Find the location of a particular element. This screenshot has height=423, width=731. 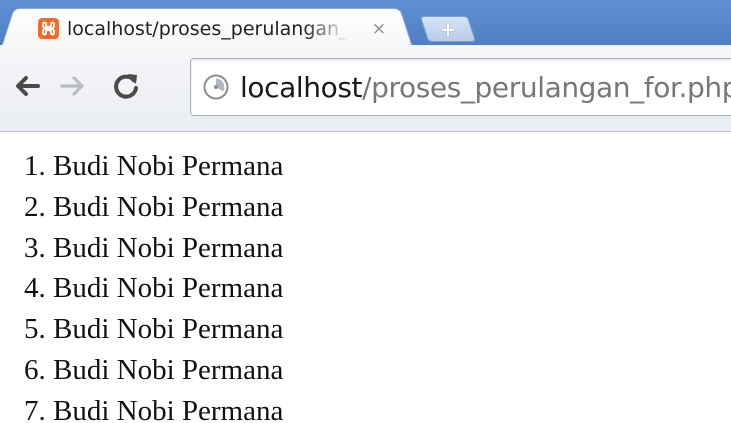

forward-button is located at coordinates (73, 86).